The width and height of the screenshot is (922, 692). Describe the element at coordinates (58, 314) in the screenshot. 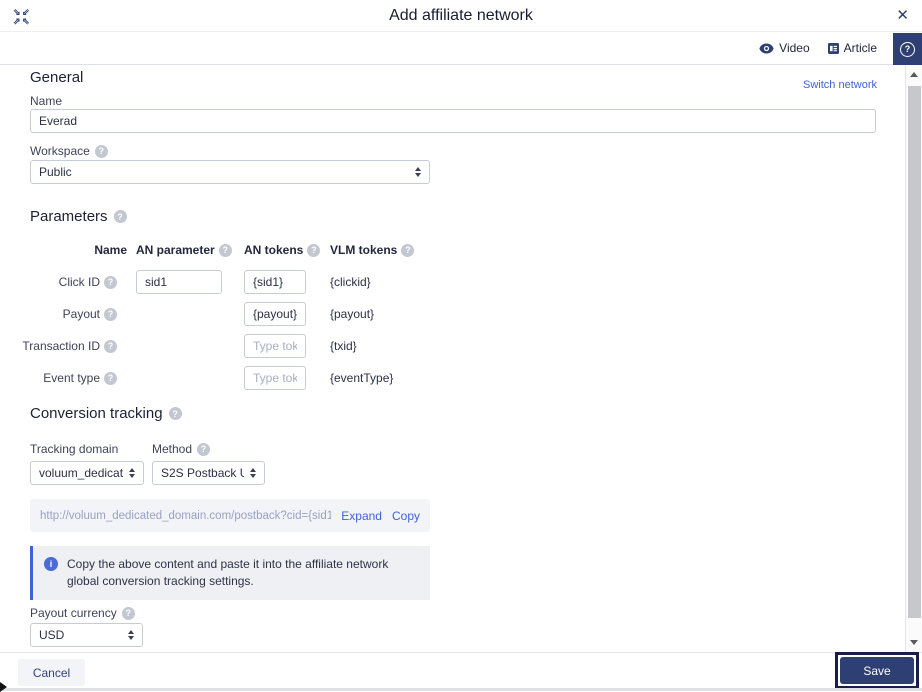

I see `row-label-payout: Payout ?` at that location.